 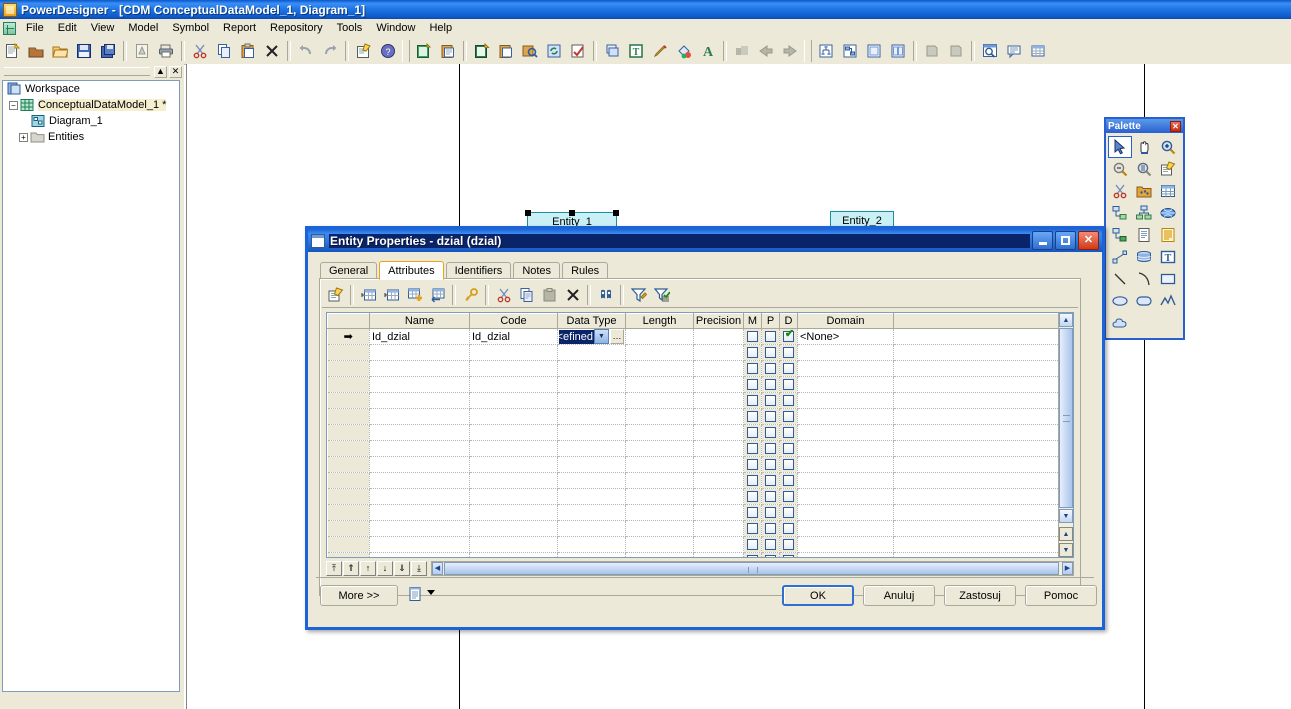 I want to click on check-model-icon, so click(x=578, y=51).